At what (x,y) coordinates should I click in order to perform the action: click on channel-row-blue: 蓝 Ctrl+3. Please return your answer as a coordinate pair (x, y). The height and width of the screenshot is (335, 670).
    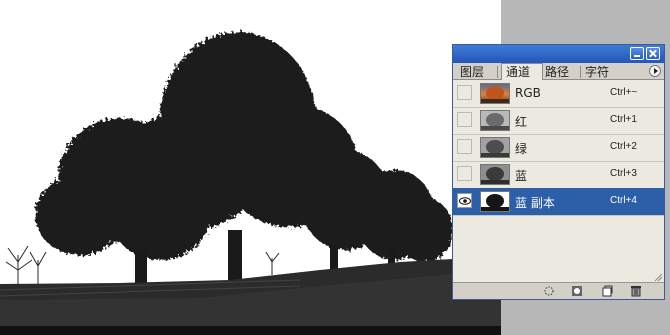
    Looking at the image, I should click on (558, 175).